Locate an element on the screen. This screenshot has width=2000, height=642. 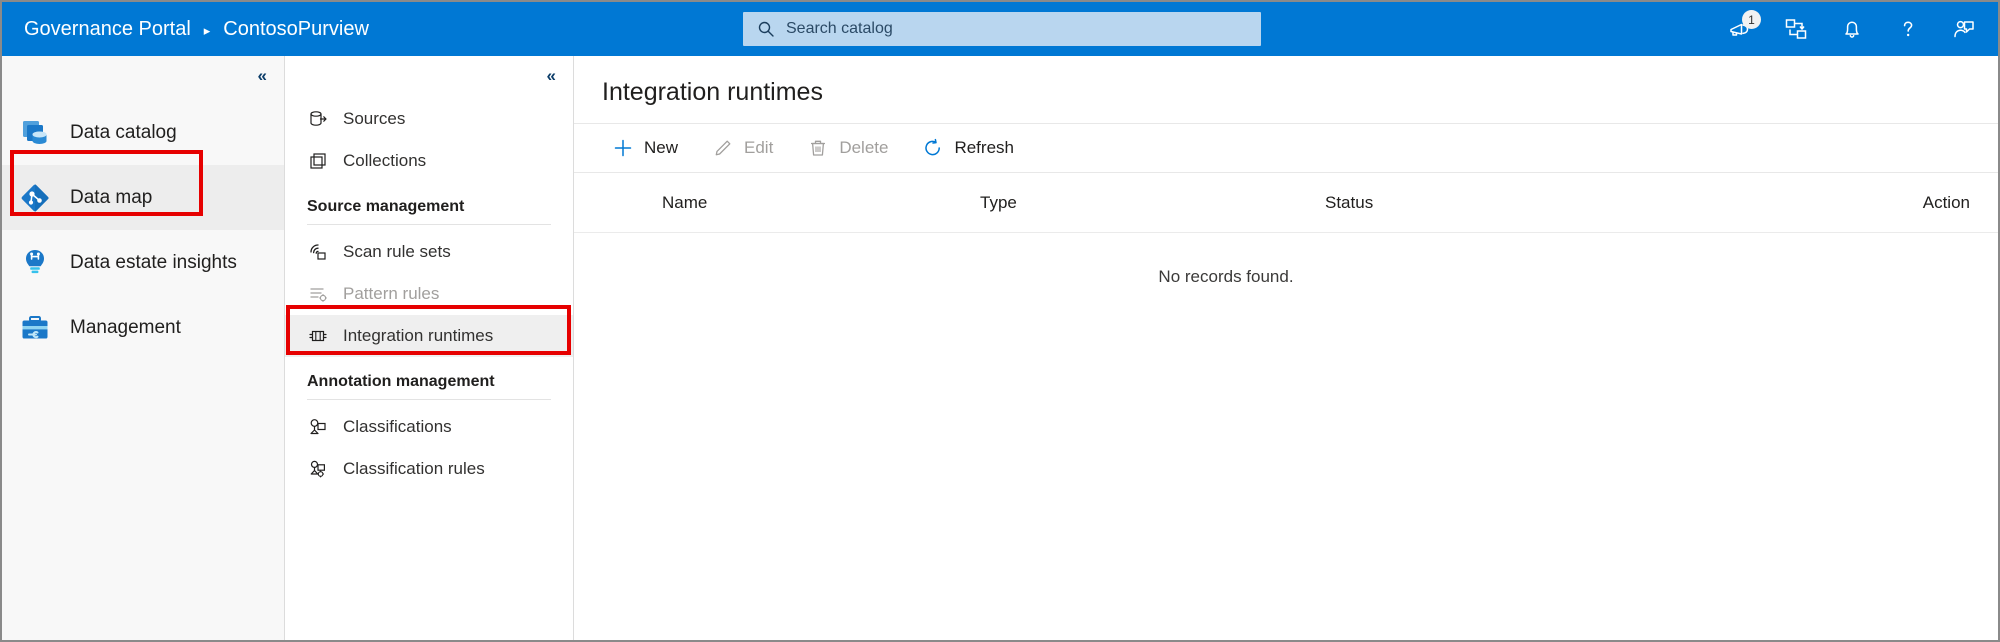
page-title: Integration runtimes is located at coordinates (712, 92).